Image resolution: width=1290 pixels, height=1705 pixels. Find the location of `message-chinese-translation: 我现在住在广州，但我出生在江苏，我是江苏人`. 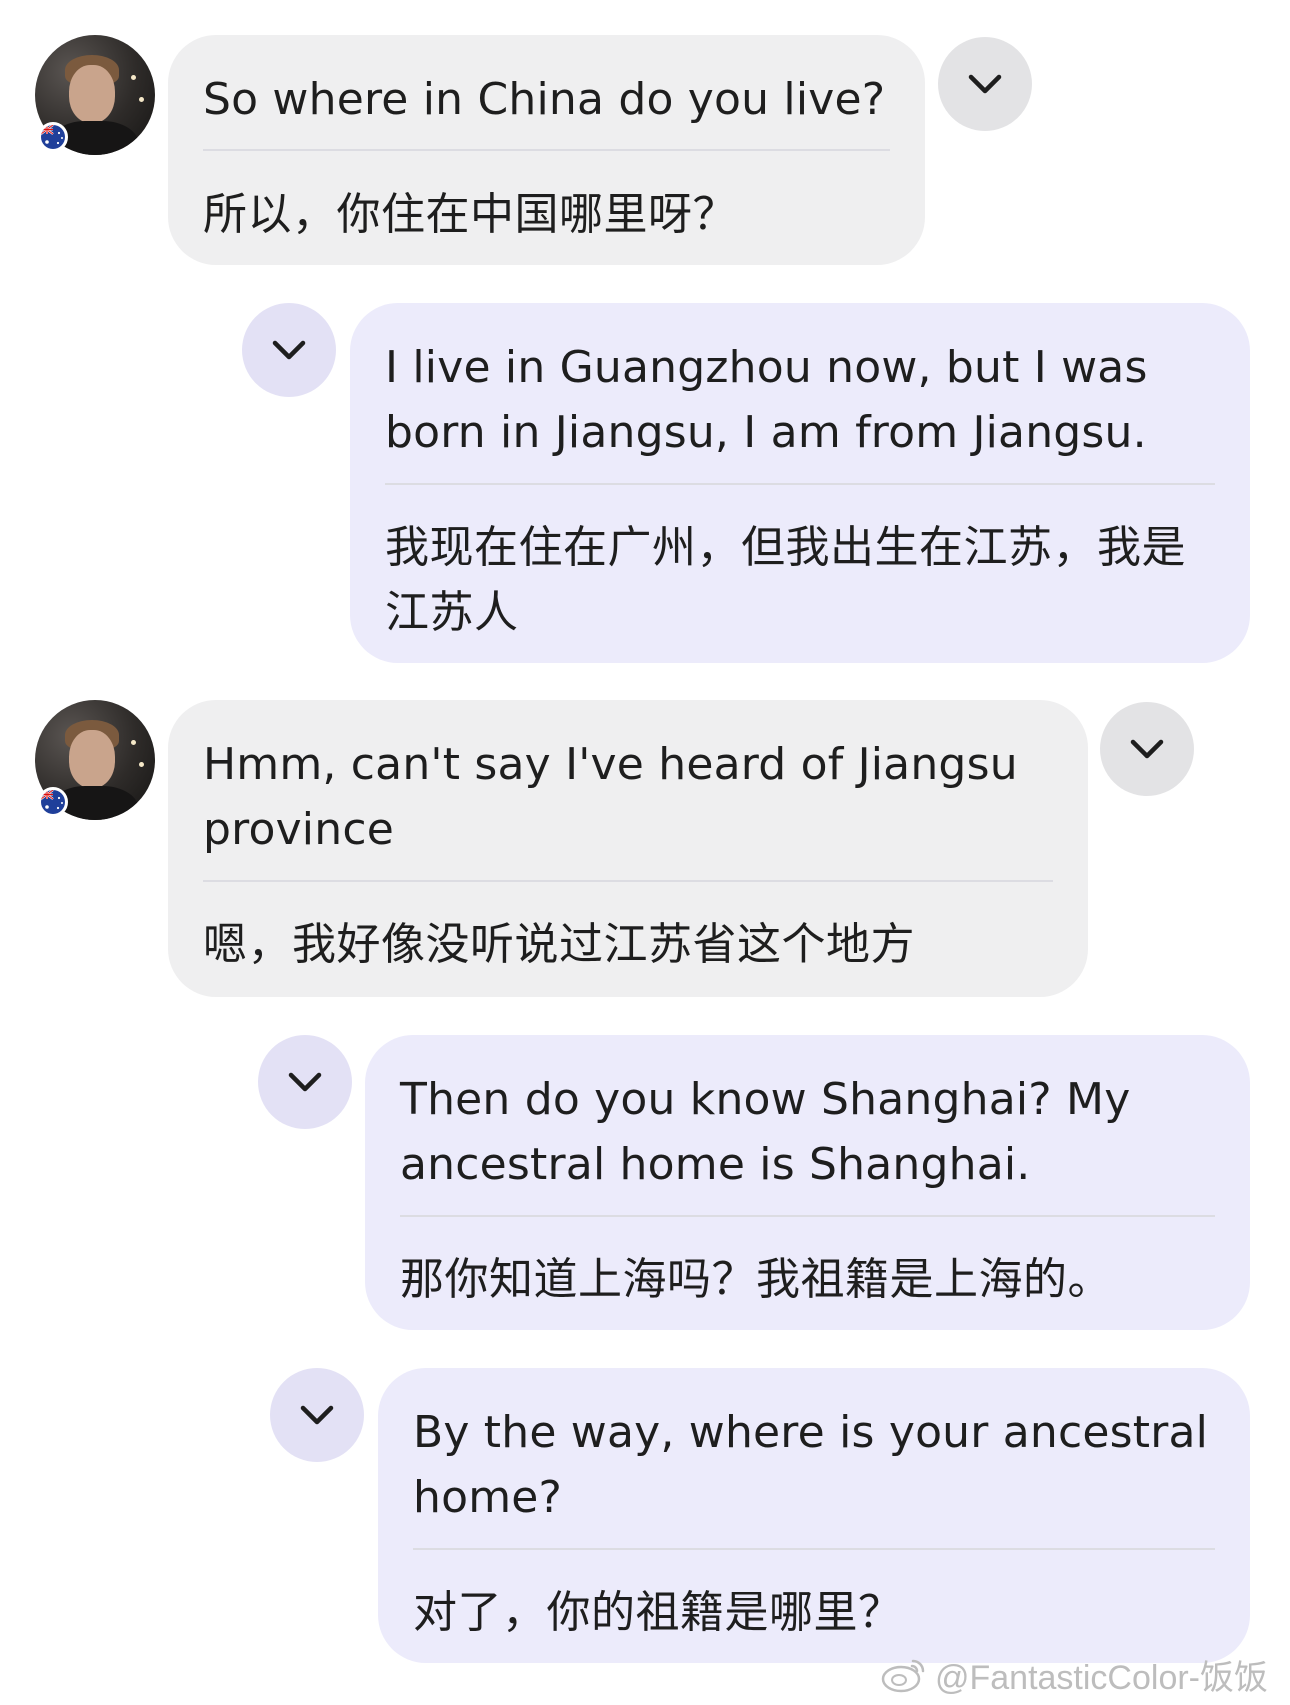

message-chinese-translation: 我现在住在广州，但我出生在江苏，我是江苏人 is located at coordinates (785, 580).